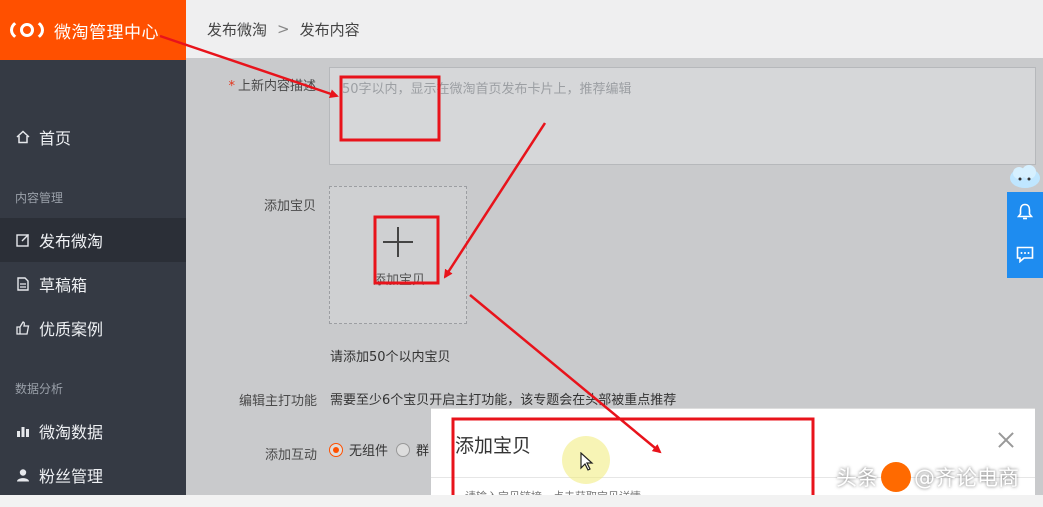 The width and height of the screenshot is (1043, 507). What do you see at coordinates (23, 240) in the screenshot?
I see `edit-icon` at bounding box center [23, 240].